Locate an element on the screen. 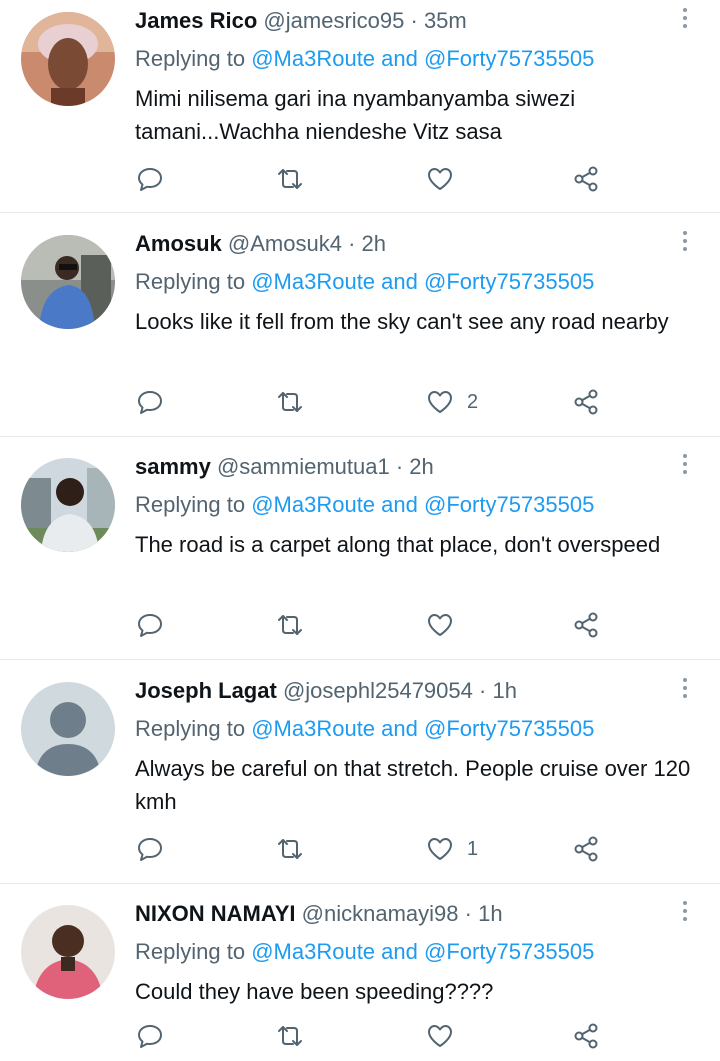 Image resolution: width=720 pixels, height=1061 pixels. display-name: Amosuk is located at coordinates (178, 243).